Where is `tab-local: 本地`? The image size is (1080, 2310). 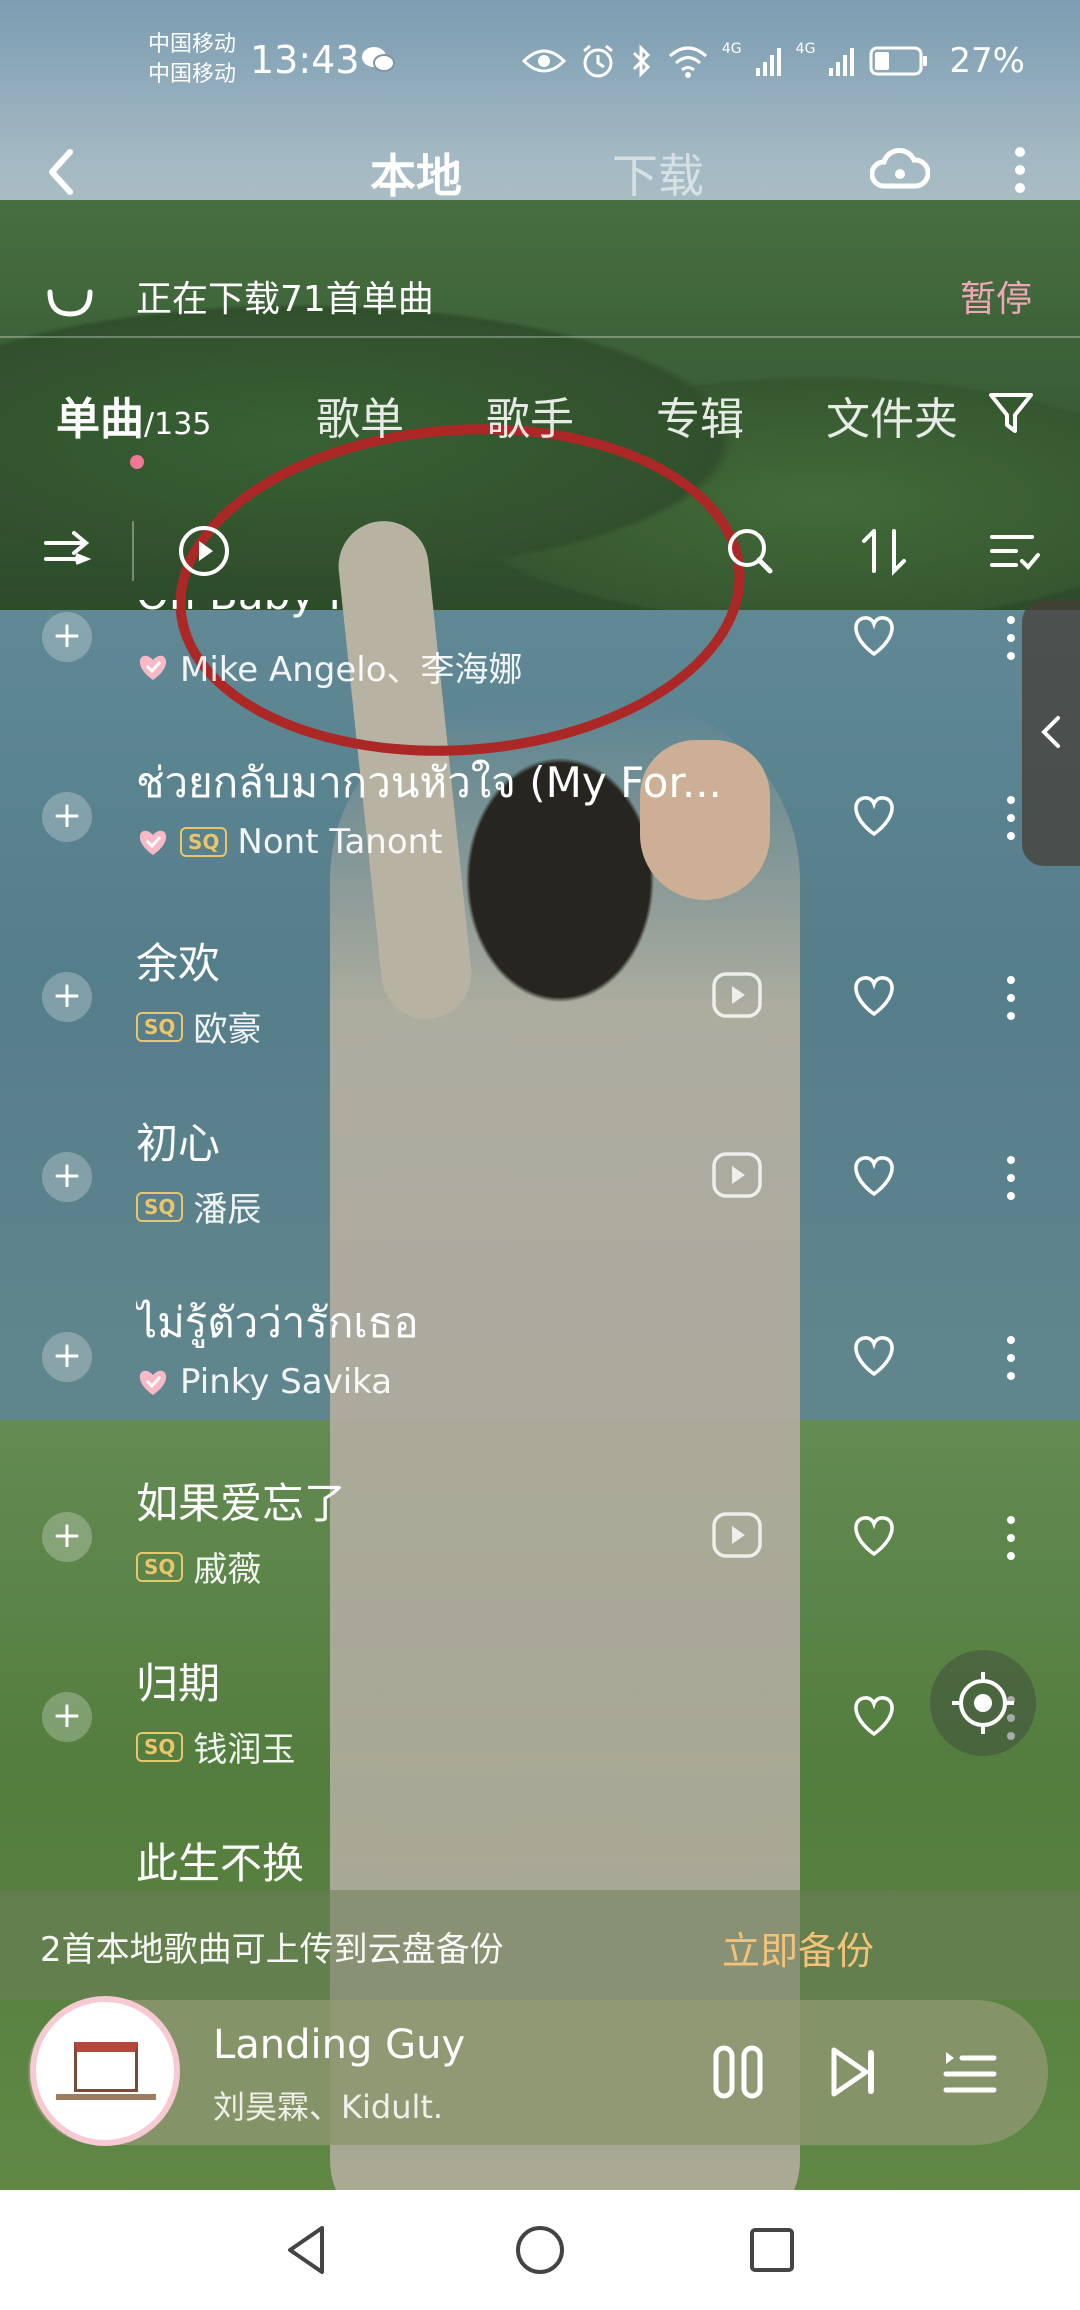 tab-local: 本地 is located at coordinates (416, 173).